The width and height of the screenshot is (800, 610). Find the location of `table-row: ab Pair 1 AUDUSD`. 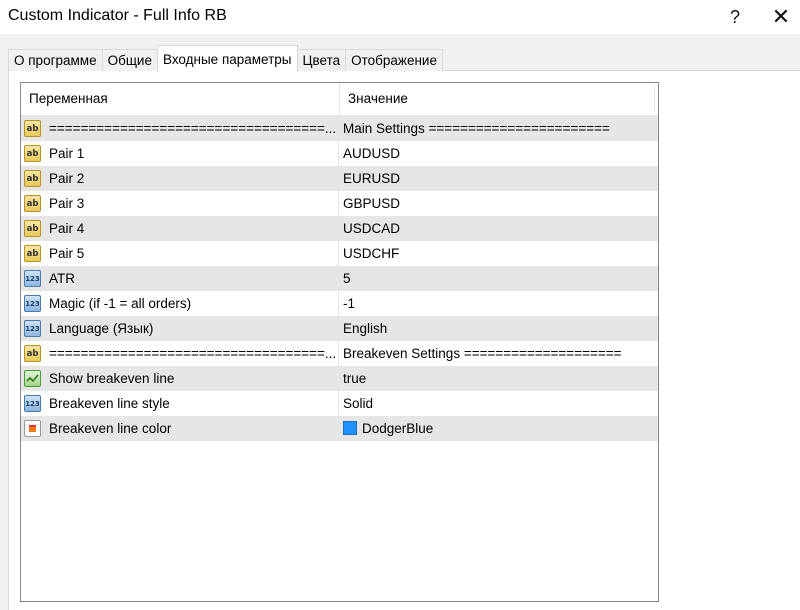

table-row: ab Pair 1 AUDUSD is located at coordinates (339, 153).